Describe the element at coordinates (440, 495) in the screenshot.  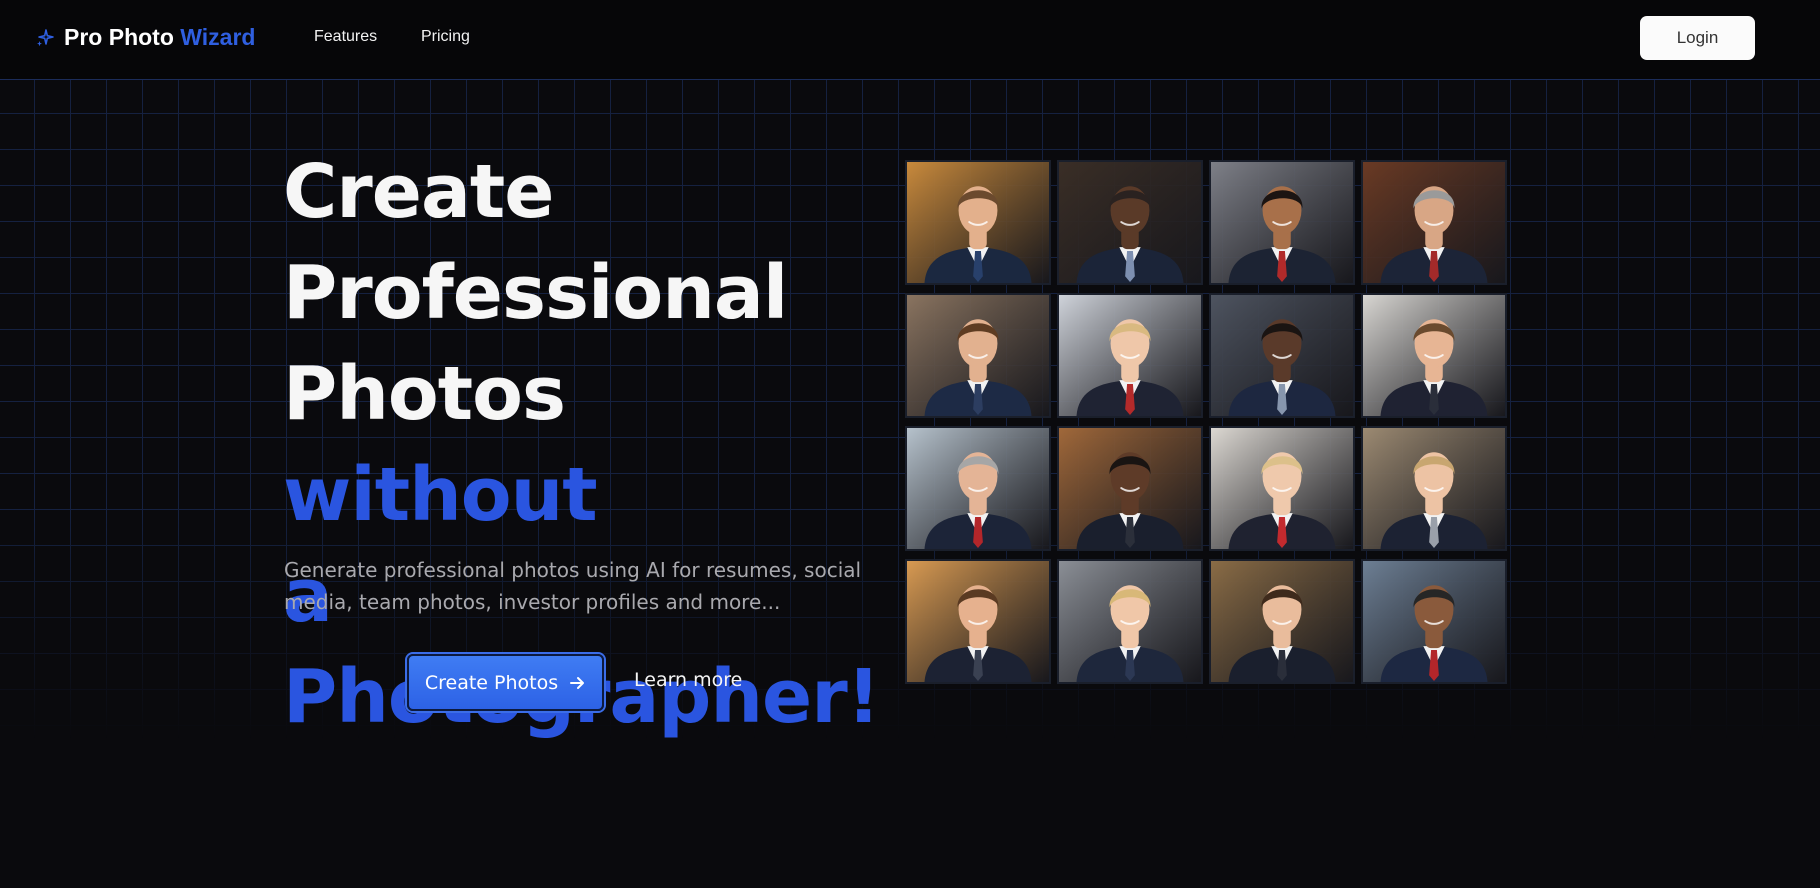
I see `hero-title-line-3b: without` at that location.